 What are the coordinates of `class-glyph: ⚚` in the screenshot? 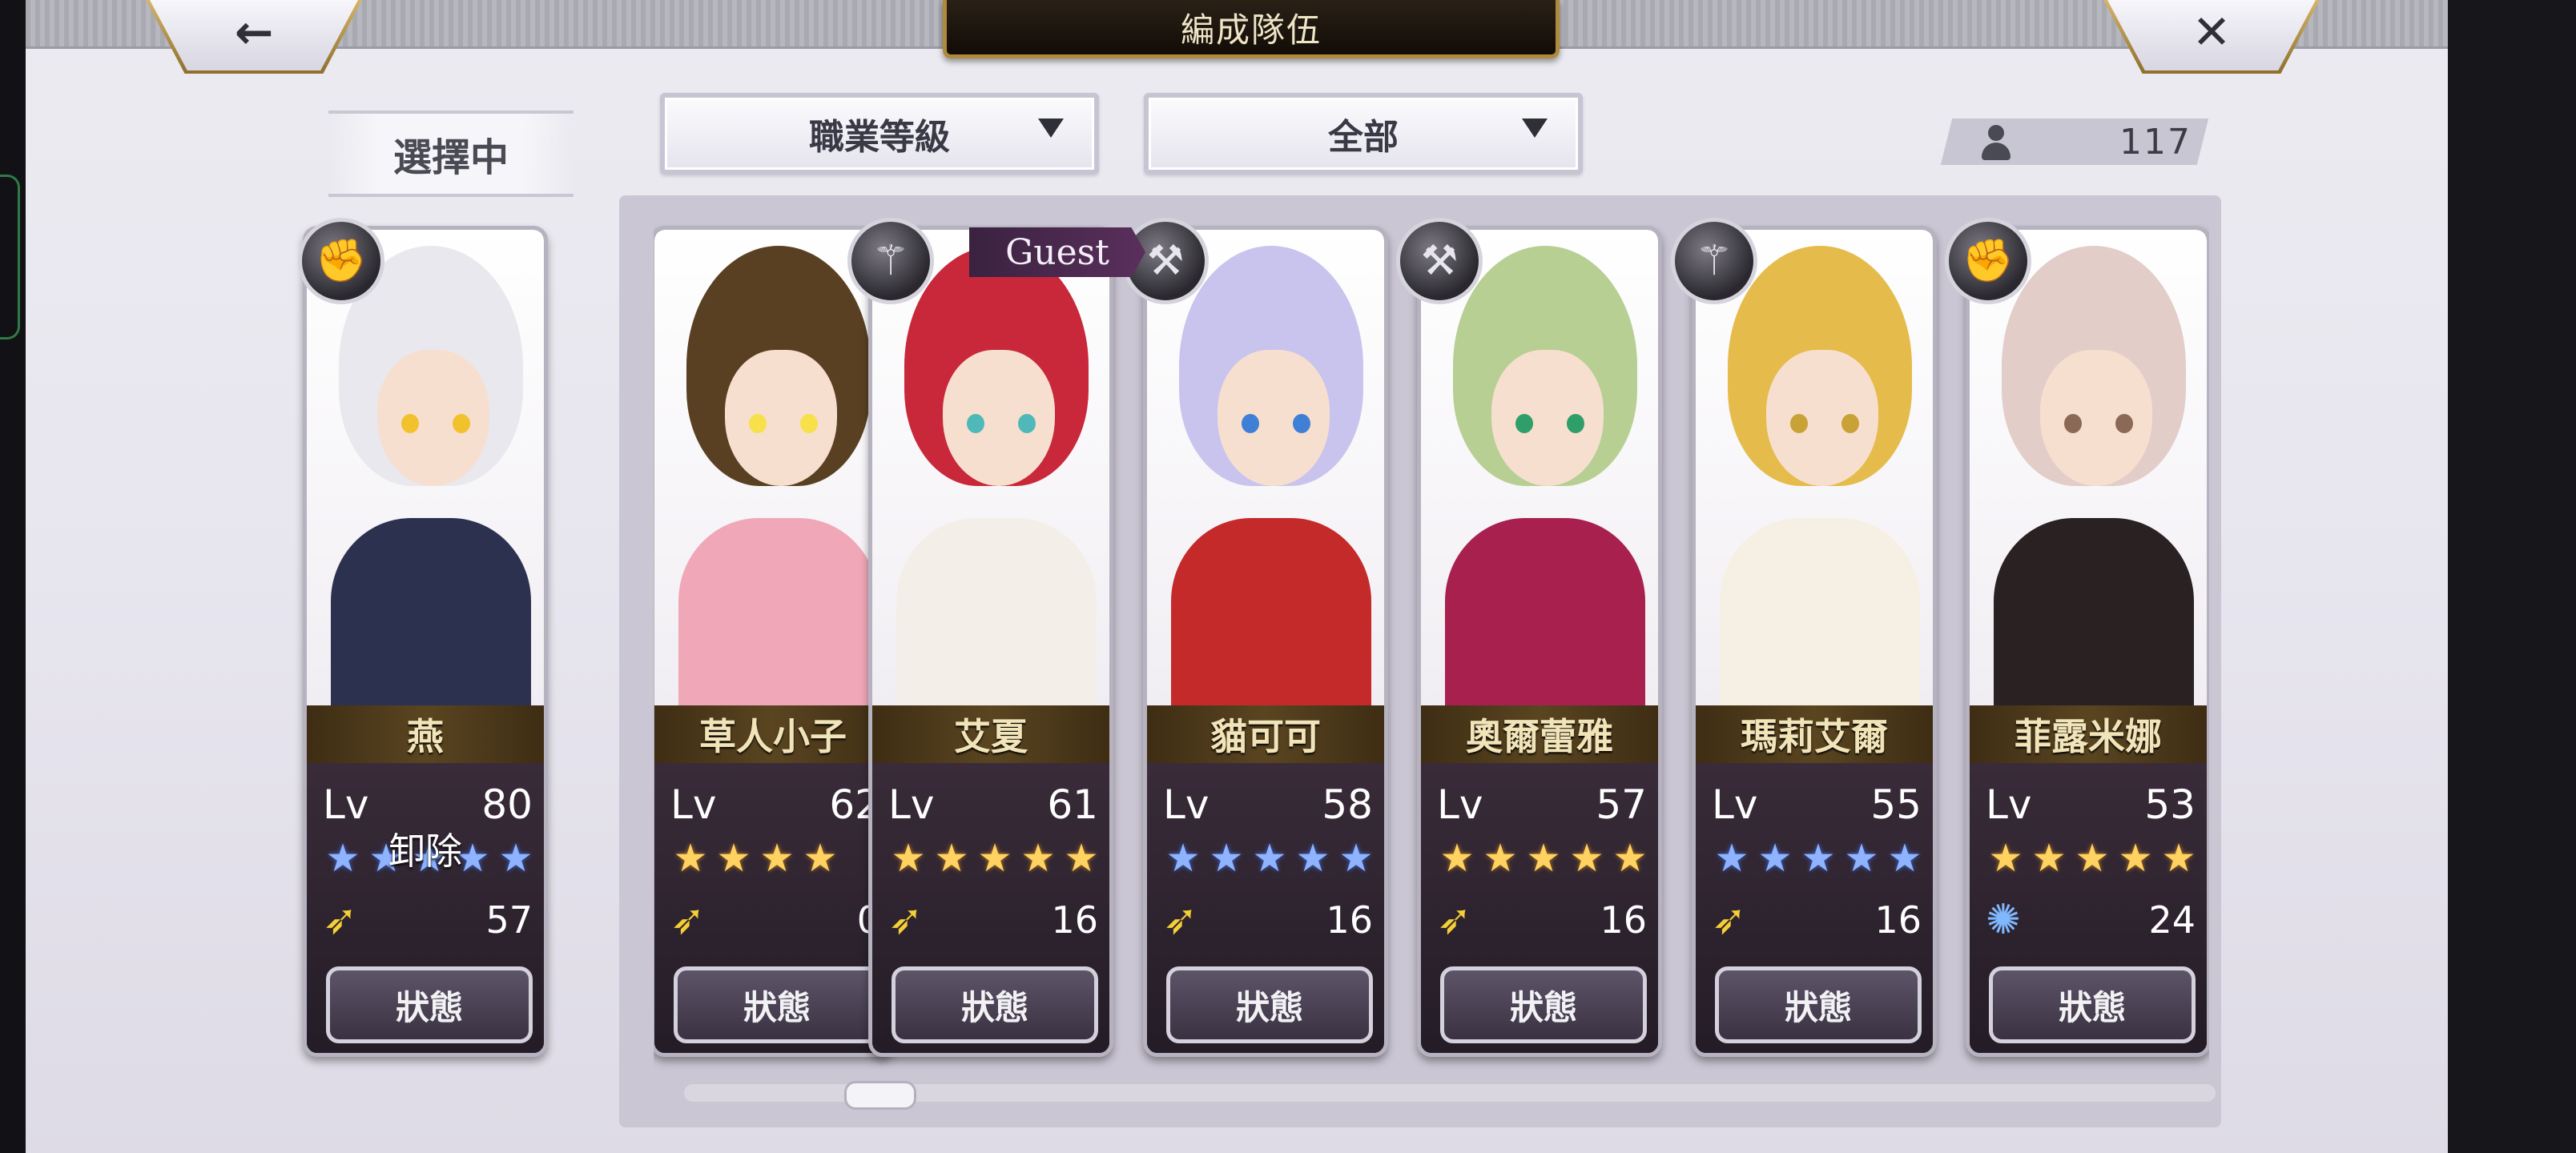 It's located at (890, 261).